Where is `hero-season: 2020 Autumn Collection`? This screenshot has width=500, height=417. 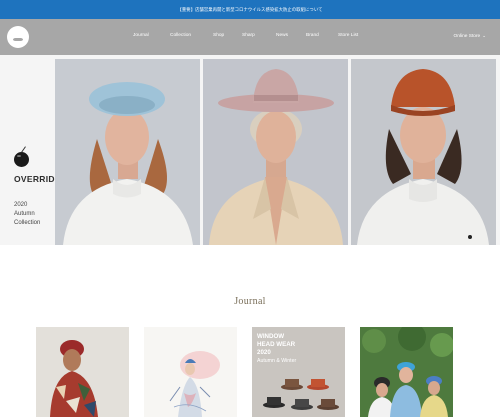
hero-season: 2020 Autumn Collection is located at coordinates (34, 214).